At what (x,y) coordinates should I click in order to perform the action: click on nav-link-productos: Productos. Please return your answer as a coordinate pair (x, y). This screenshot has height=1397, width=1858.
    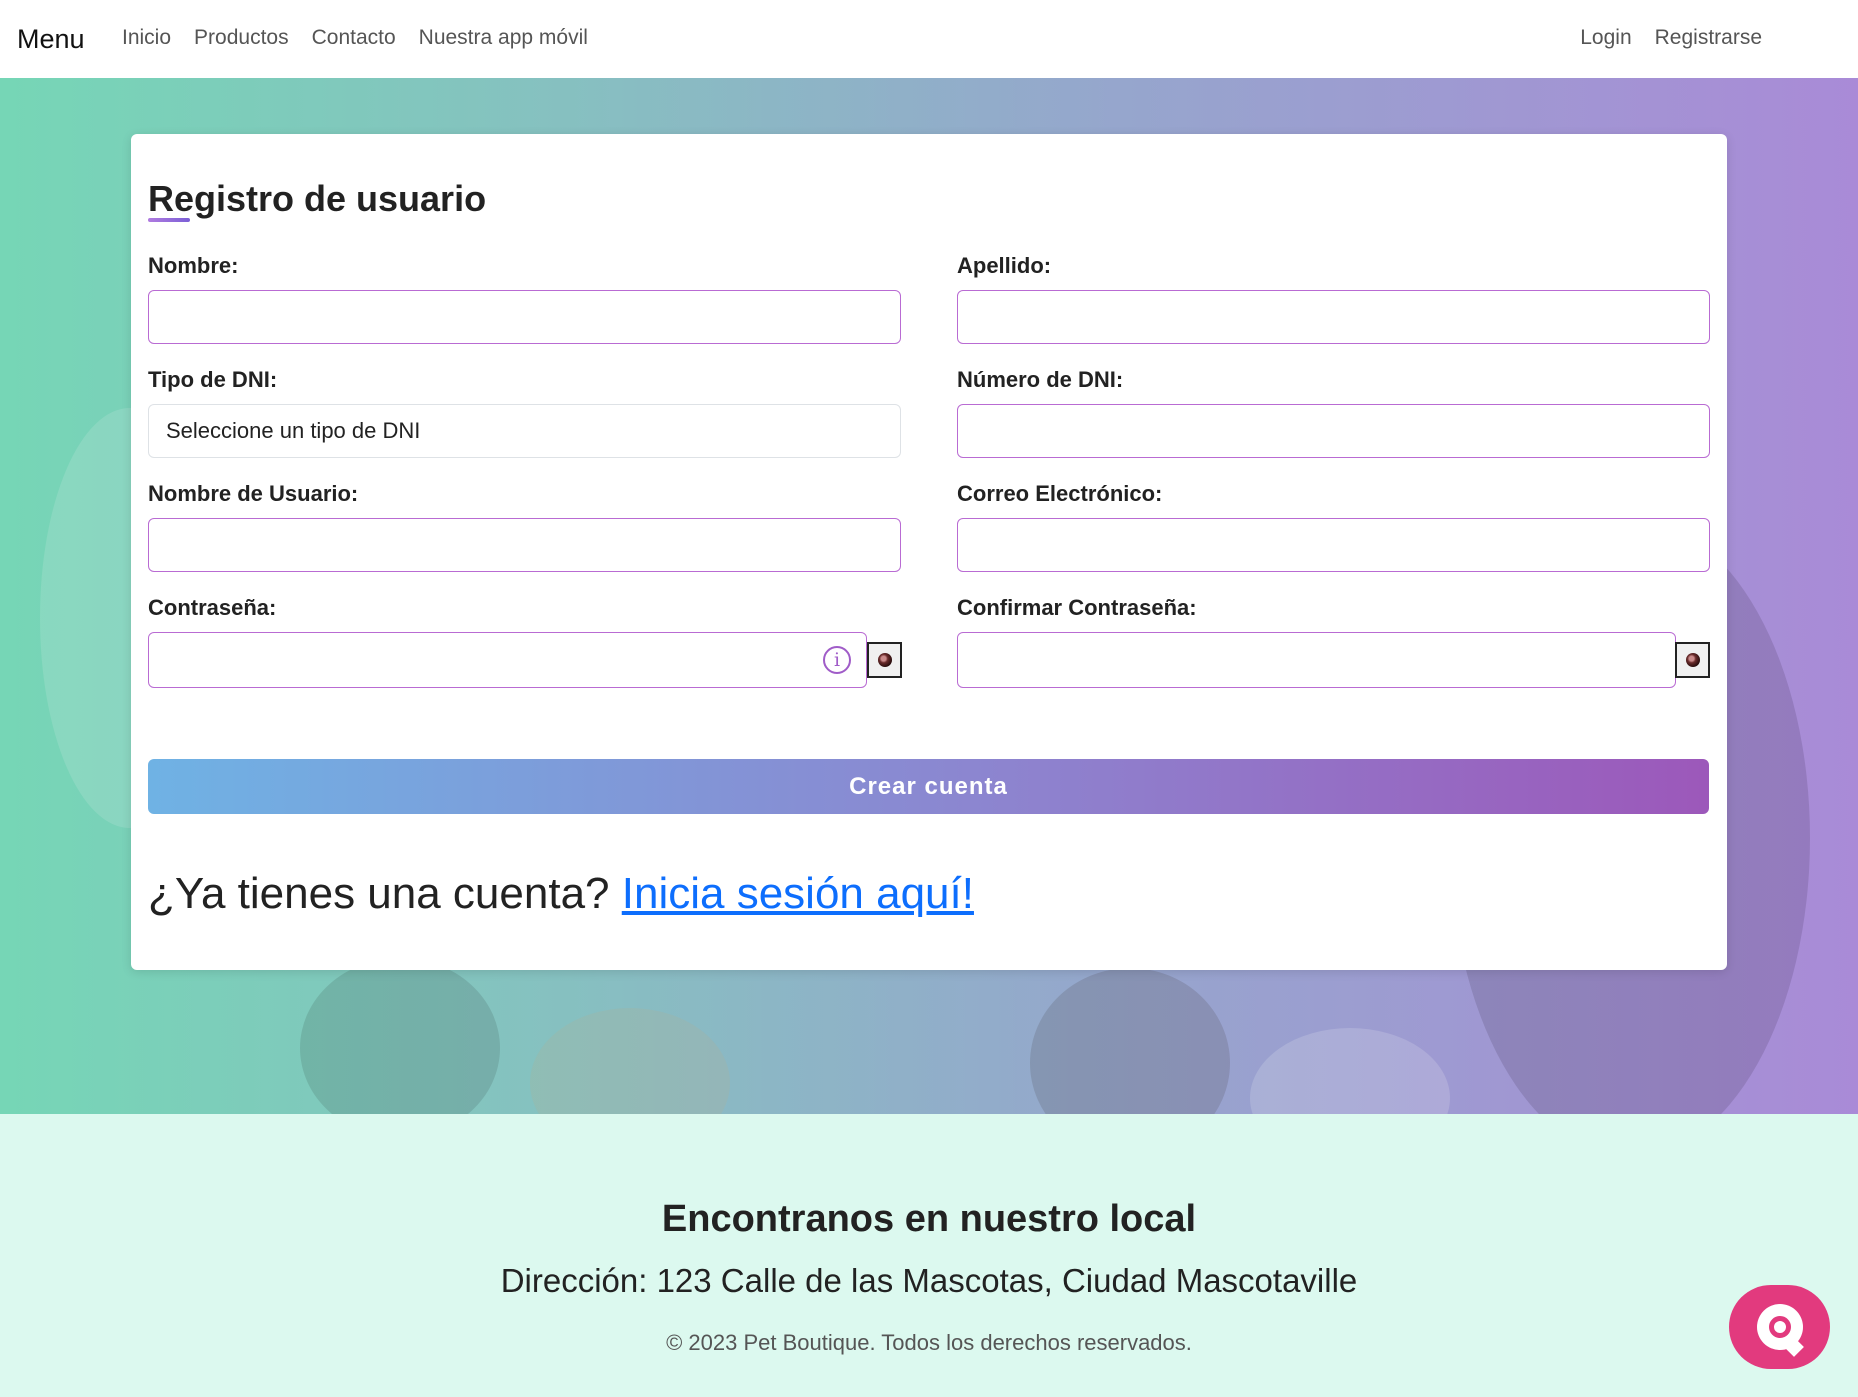
    Looking at the image, I should click on (241, 38).